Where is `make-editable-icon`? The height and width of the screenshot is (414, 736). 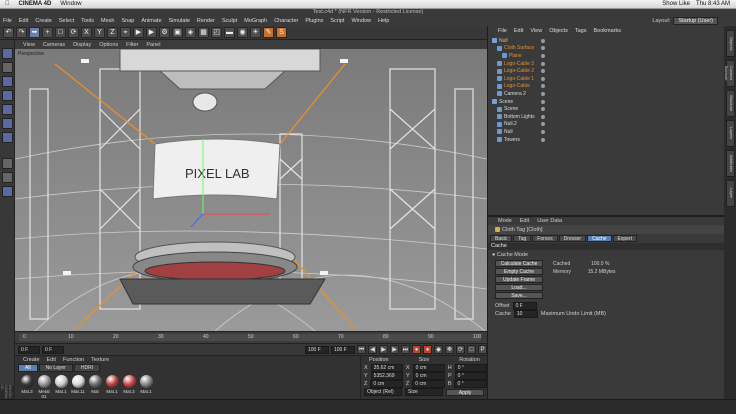 make-editable-icon is located at coordinates (7, 53).